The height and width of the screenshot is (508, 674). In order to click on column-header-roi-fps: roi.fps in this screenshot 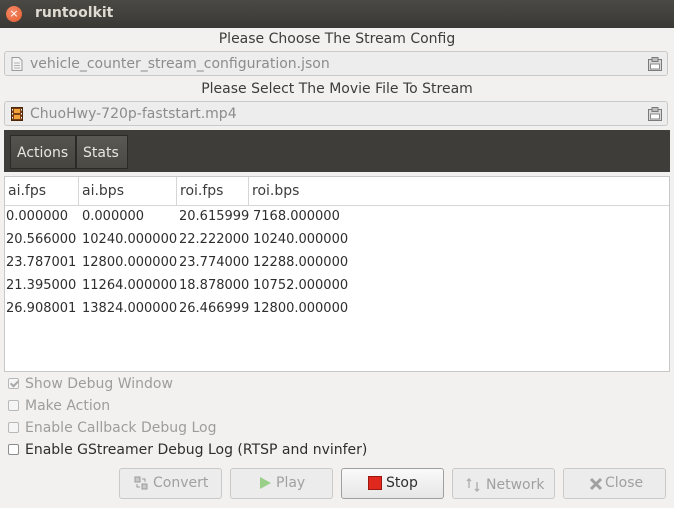, I will do `click(213, 191)`.